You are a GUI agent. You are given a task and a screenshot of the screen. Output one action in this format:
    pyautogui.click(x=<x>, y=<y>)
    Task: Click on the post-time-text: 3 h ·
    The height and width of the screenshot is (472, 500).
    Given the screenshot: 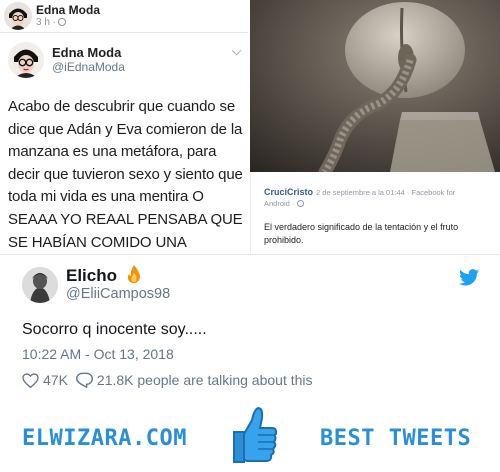 What is the action you would take?
    pyautogui.click(x=46, y=22)
    